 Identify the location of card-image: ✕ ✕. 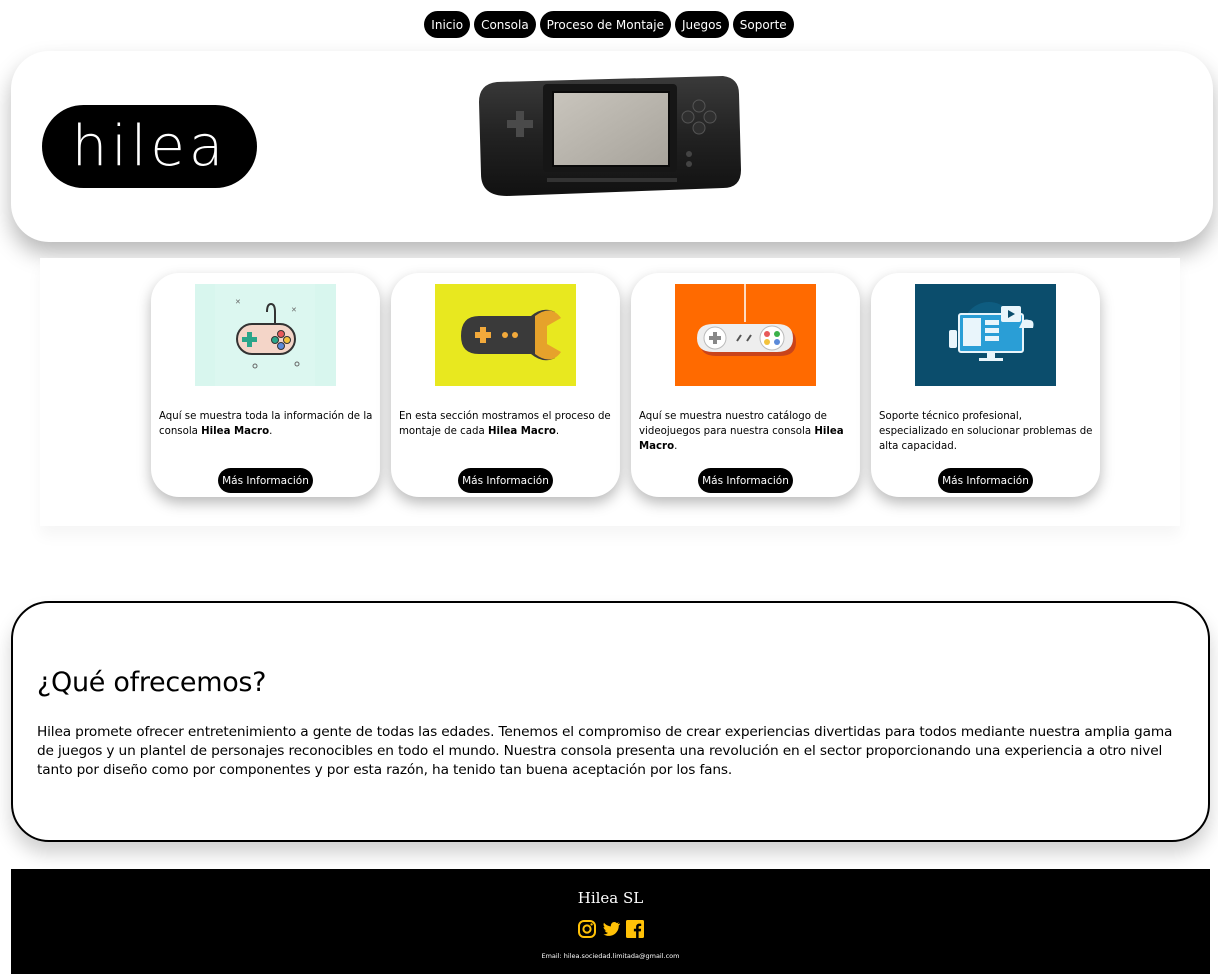
(265, 335).